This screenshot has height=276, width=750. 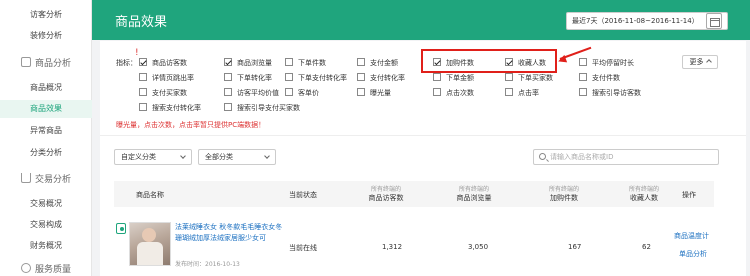 I want to click on indicator-option: 搜索引导支付买家数, so click(x=262, y=108).